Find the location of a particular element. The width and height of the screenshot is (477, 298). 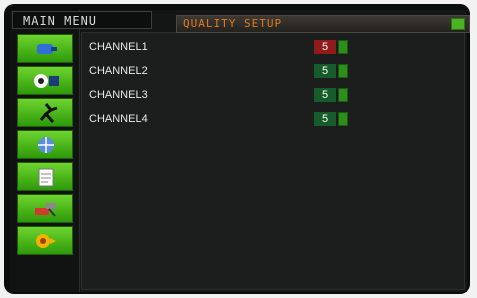

sidebar-item-tools is located at coordinates (45, 208).